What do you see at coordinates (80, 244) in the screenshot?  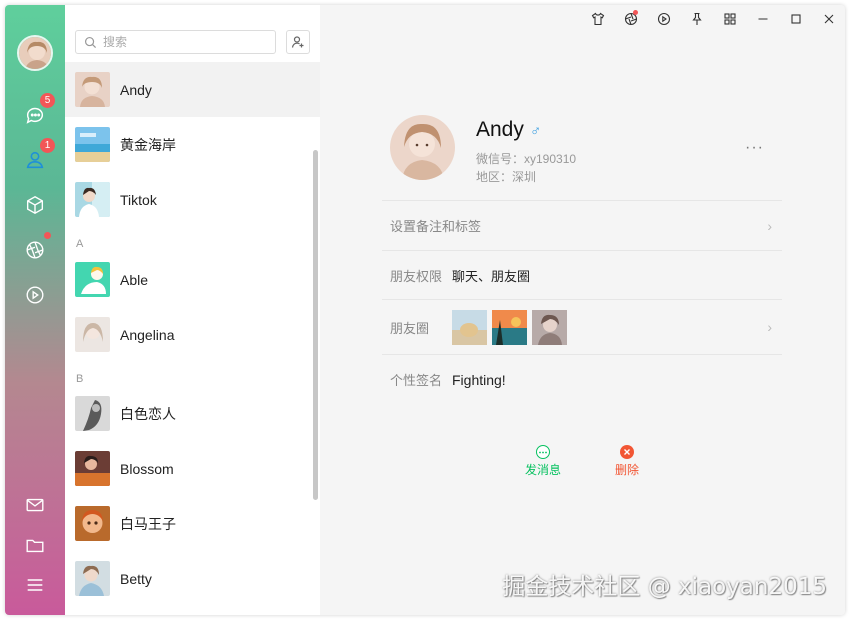 I see `section-header-a: A` at bounding box center [80, 244].